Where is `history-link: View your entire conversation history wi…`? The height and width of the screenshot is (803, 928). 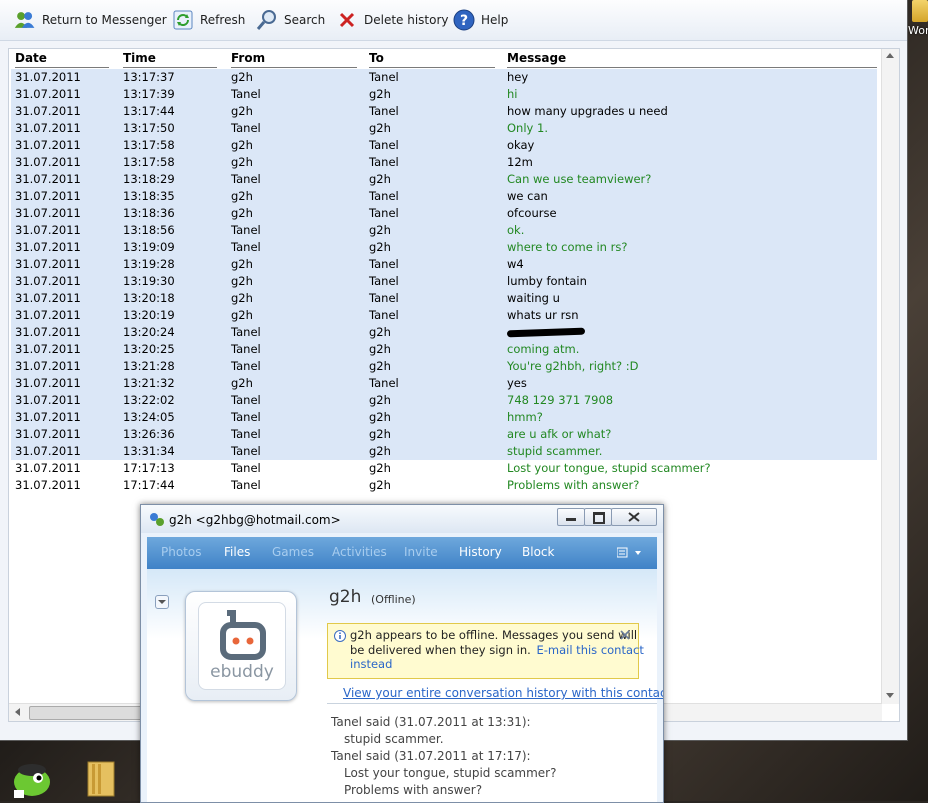
history-link: View your entire conversation history wi… is located at coordinates (503, 693).